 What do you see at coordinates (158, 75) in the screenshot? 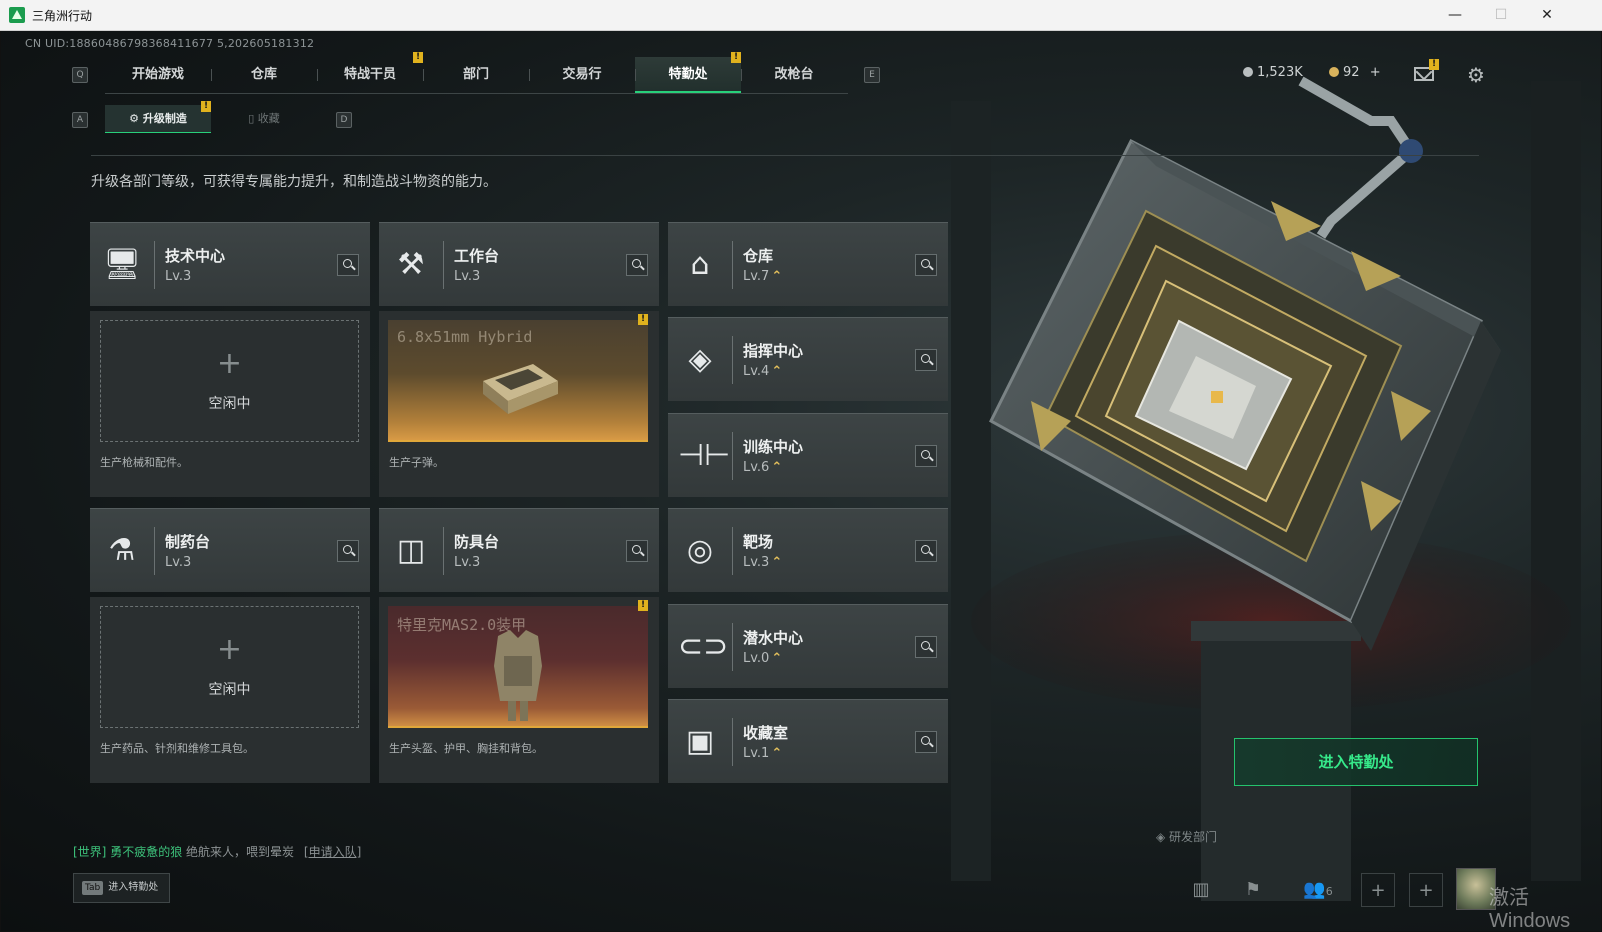
I see `tab-start-game: 开始游戏` at bounding box center [158, 75].